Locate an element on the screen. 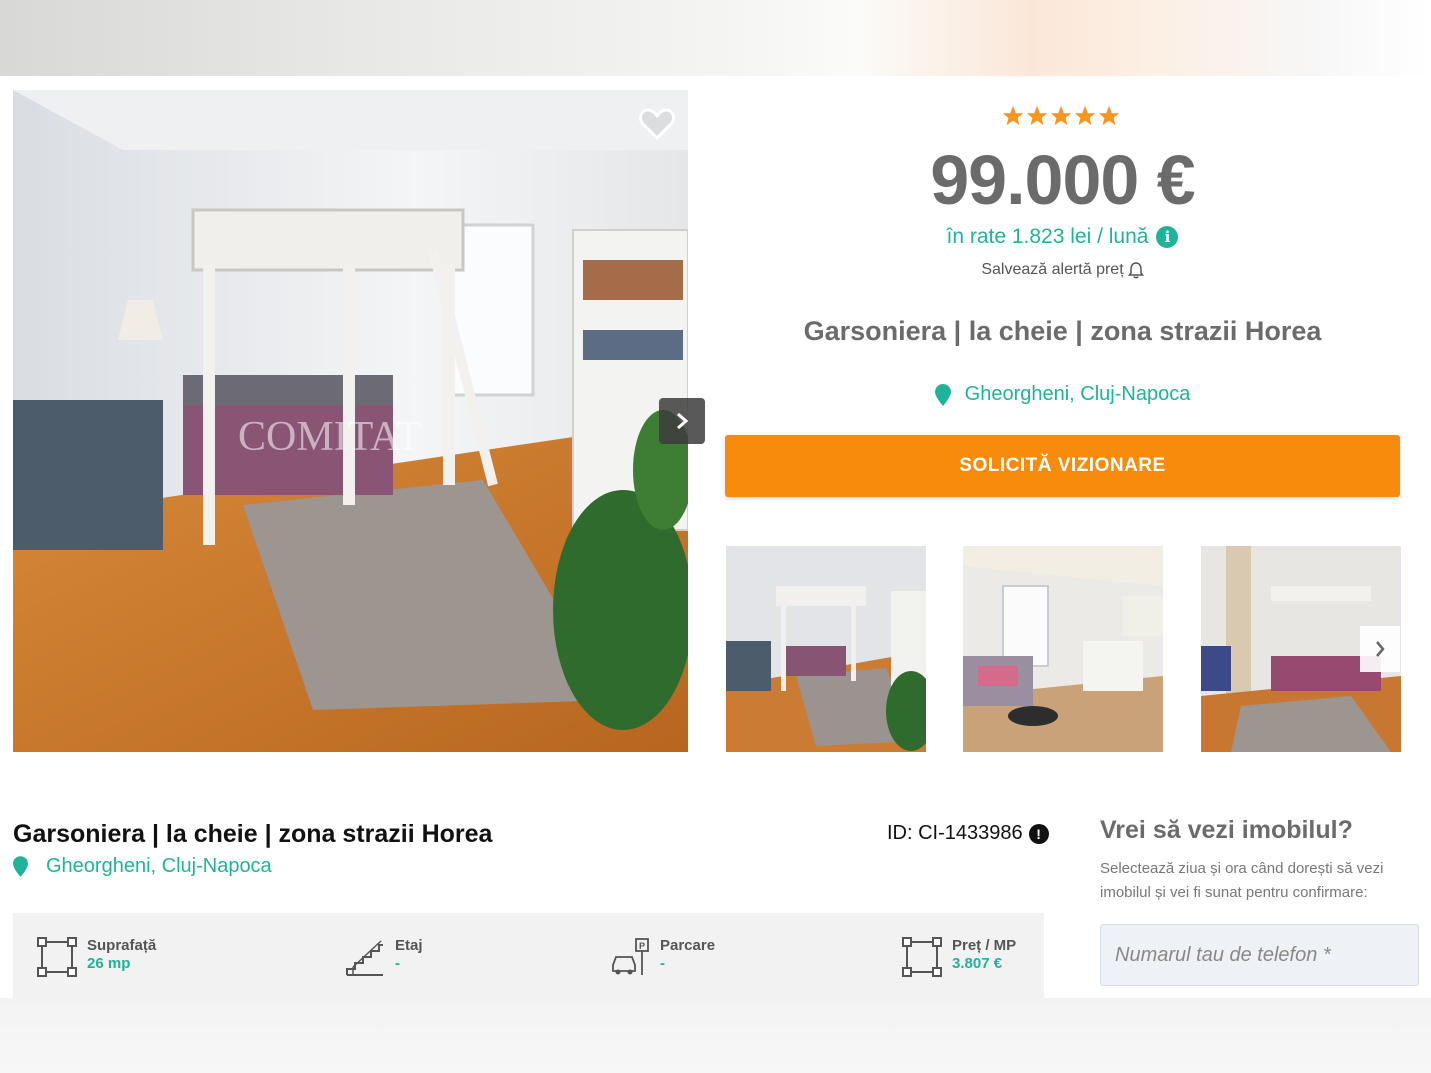  blurred-footer is located at coordinates (715, 1035).